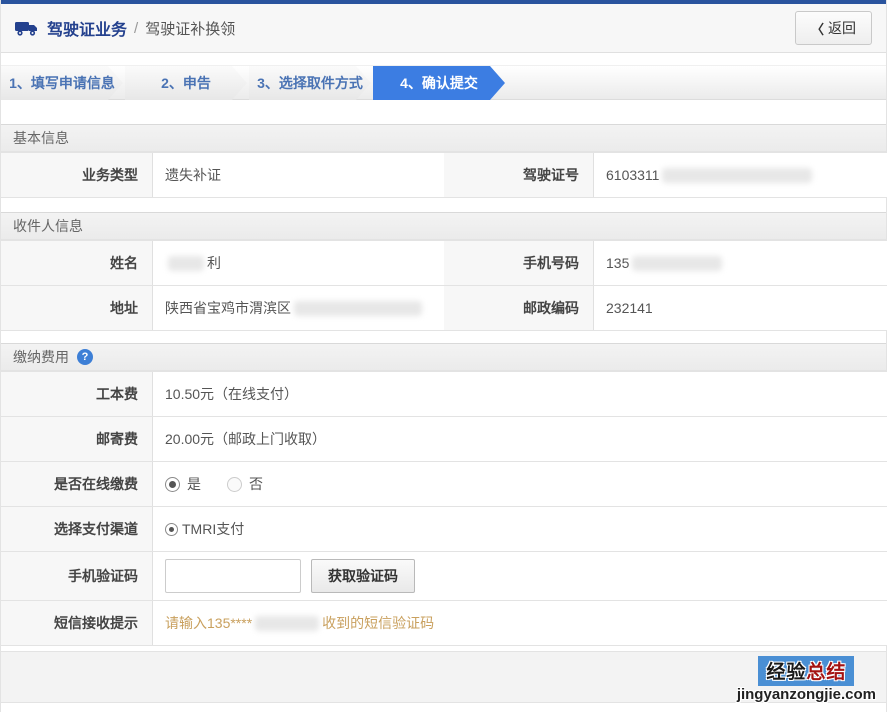 The width and height of the screenshot is (887, 712). What do you see at coordinates (519, 263) in the screenshot?
I see `phone-label: 手机号码` at bounding box center [519, 263].